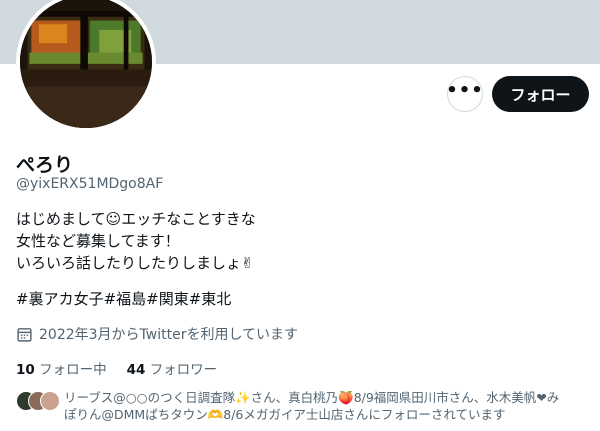 The height and width of the screenshot is (431, 600). I want to click on bio-line: いろいろ話したりしたりしましょ✌, so click(135, 263).